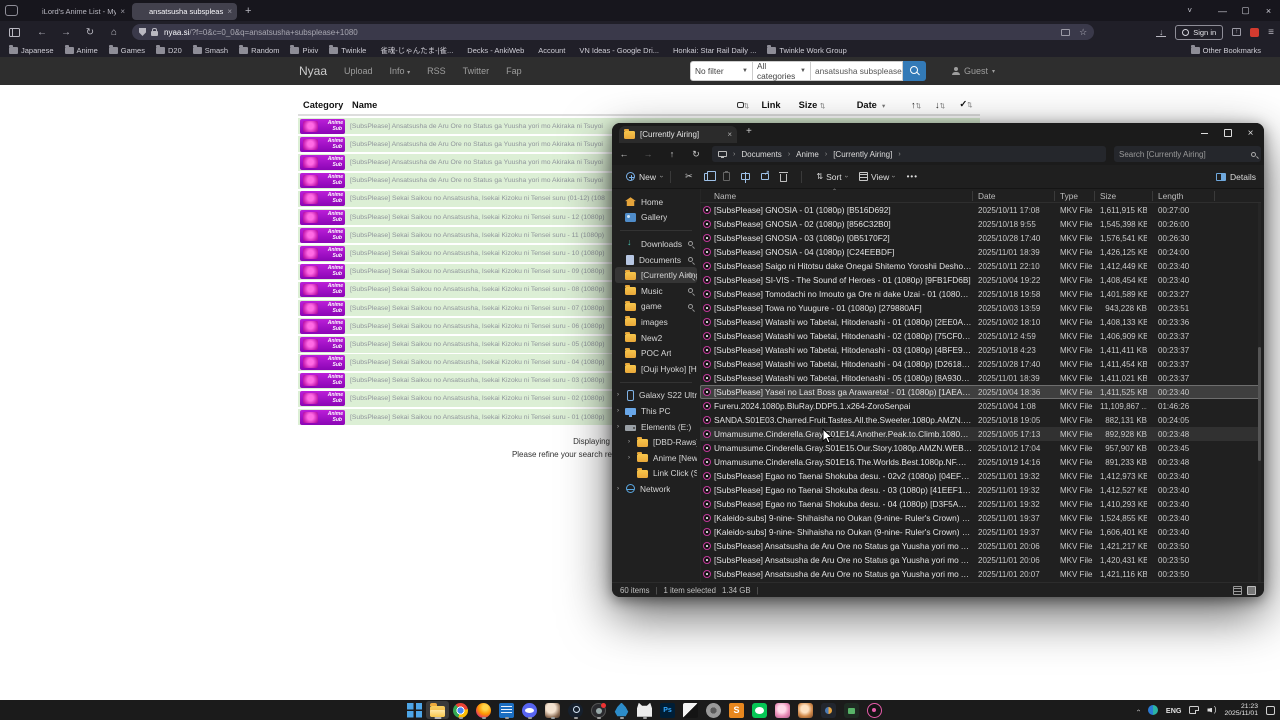 This screenshot has width=1280, height=720. I want to click on tray-expand-icon: ›, so click(1138, 710).